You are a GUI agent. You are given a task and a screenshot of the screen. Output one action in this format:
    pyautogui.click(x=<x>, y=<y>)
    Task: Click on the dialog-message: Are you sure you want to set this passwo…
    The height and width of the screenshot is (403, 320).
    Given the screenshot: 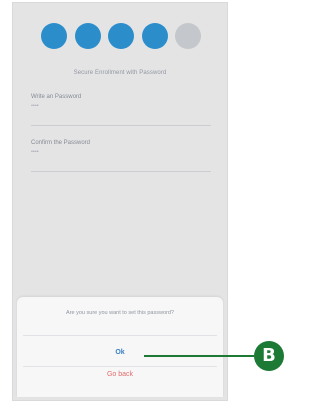 What is the action you would take?
    pyautogui.click(x=120, y=313)
    